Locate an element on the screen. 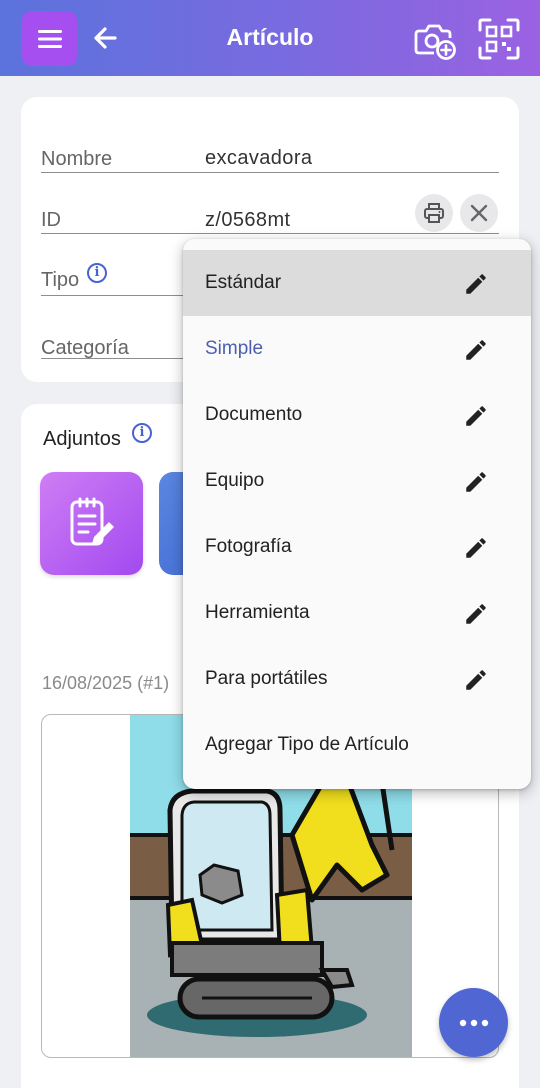  type-option-label: Para portátiles is located at coordinates (266, 678).